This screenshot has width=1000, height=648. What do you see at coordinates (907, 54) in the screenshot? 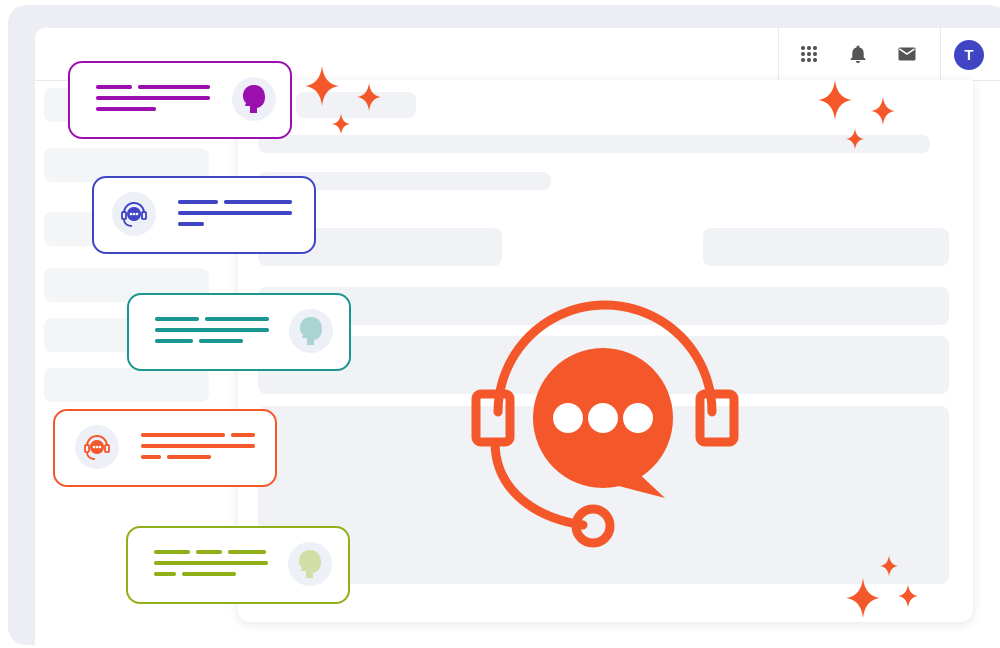
I see `mail-icon` at bounding box center [907, 54].